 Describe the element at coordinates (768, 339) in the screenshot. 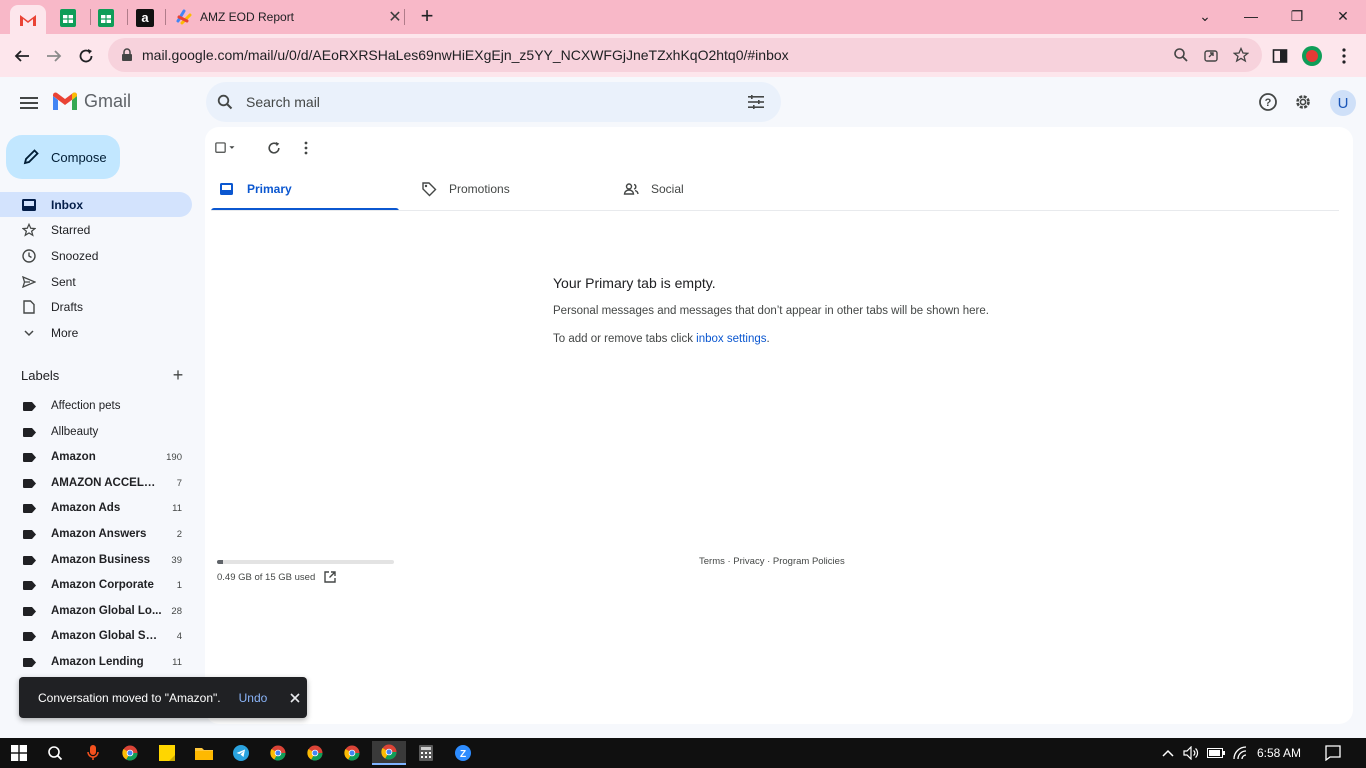

I see `hint-suffix: .` at that location.